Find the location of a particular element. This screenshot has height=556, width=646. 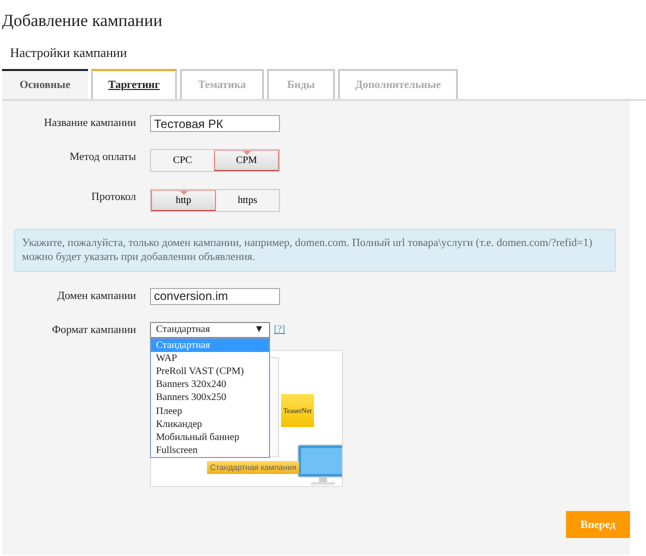

segment-option: CPM is located at coordinates (246, 160).